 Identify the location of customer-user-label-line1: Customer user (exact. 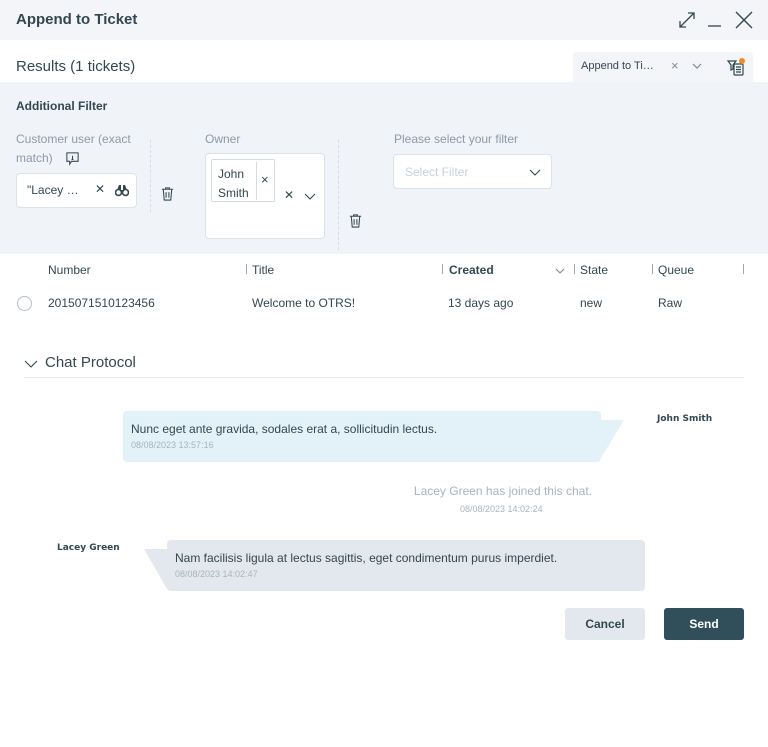
(73, 139).